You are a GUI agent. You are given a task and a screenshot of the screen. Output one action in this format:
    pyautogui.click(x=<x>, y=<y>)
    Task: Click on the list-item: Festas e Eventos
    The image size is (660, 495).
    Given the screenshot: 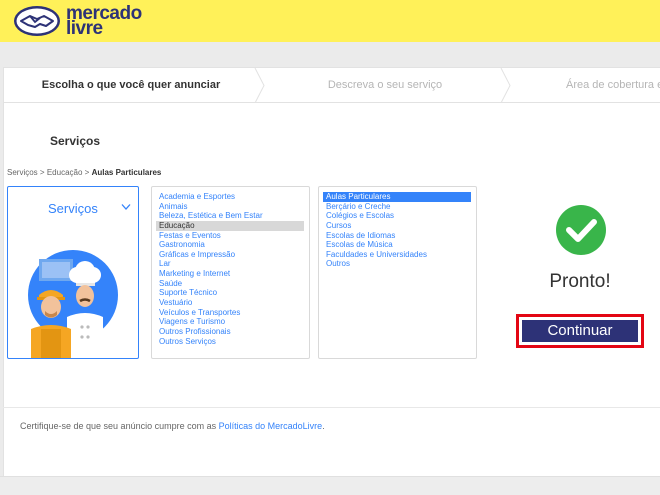 What is the action you would take?
    pyautogui.click(x=230, y=236)
    